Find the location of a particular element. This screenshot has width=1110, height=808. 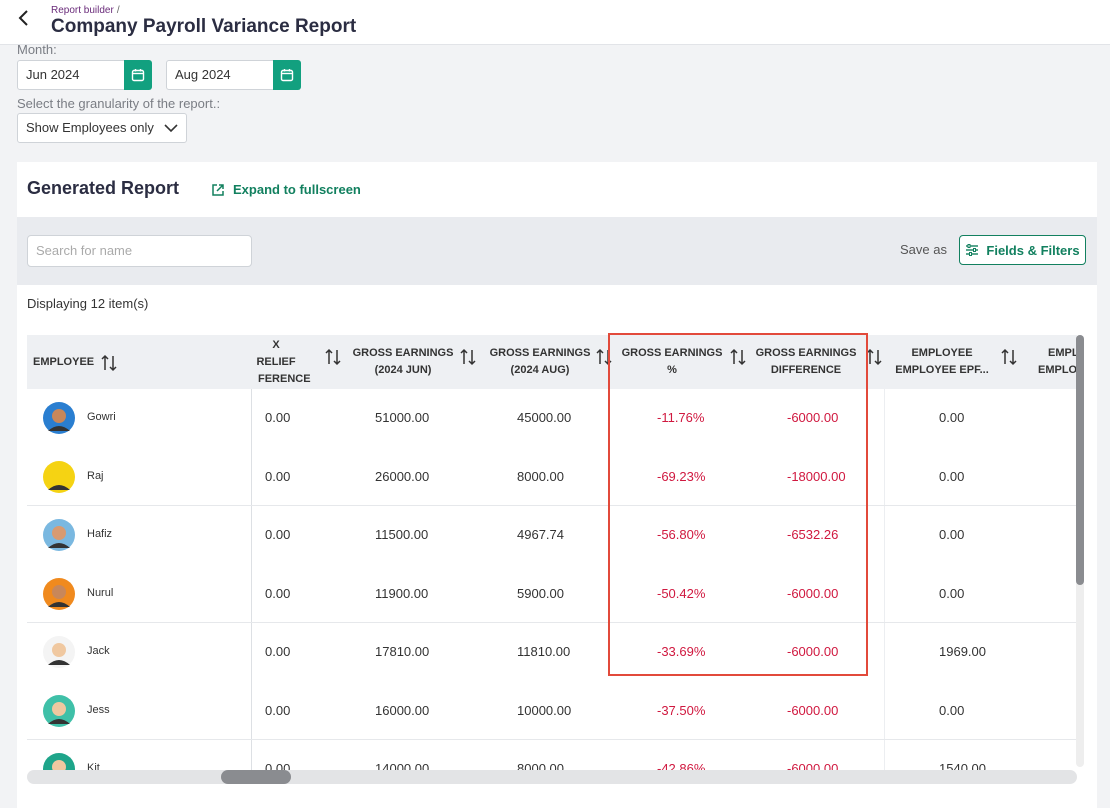

col-next: EMPLEMPLOY is located at coordinates (1052, 362).